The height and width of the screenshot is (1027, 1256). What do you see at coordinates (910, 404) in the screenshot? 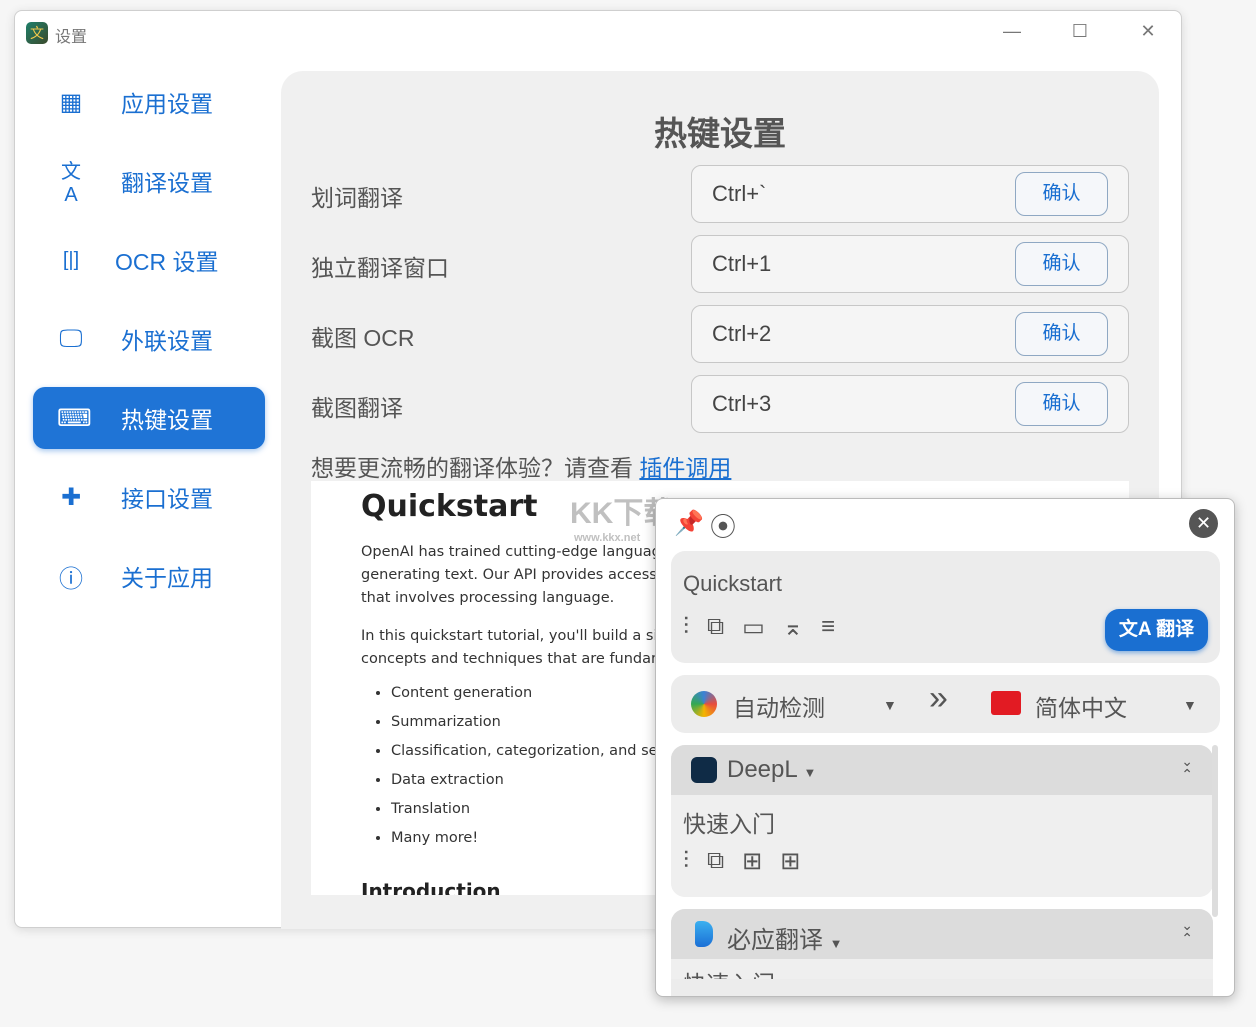
I see `hotkey-input: Ctrl+3 确认` at bounding box center [910, 404].